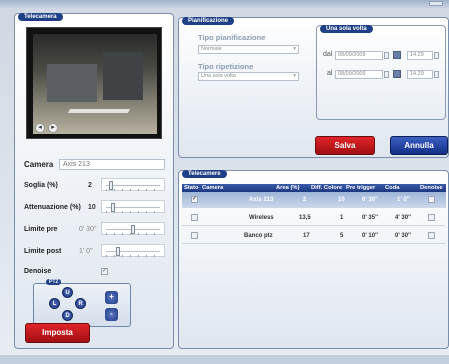 The width and height of the screenshot is (449, 364). I want to click on limite-pre-value: 0' 30'', so click(88, 229).